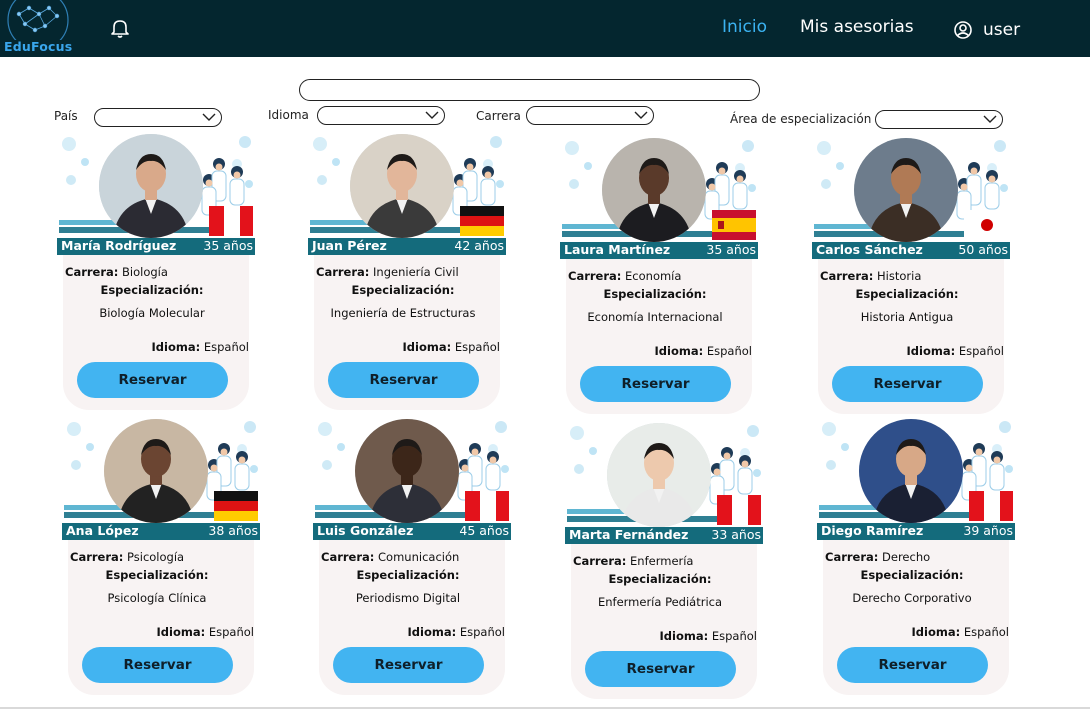  I want to click on carrera-value: Economía, so click(653, 276).